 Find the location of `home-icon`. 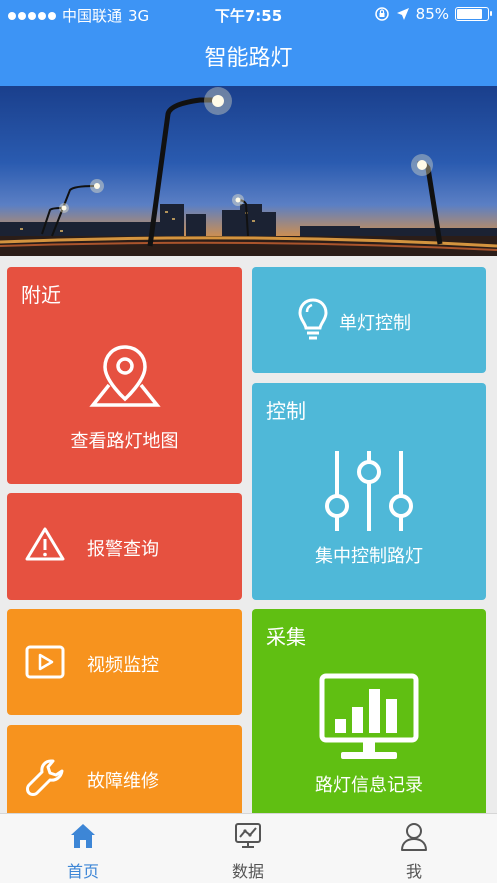

home-icon is located at coordinates (83, 836).